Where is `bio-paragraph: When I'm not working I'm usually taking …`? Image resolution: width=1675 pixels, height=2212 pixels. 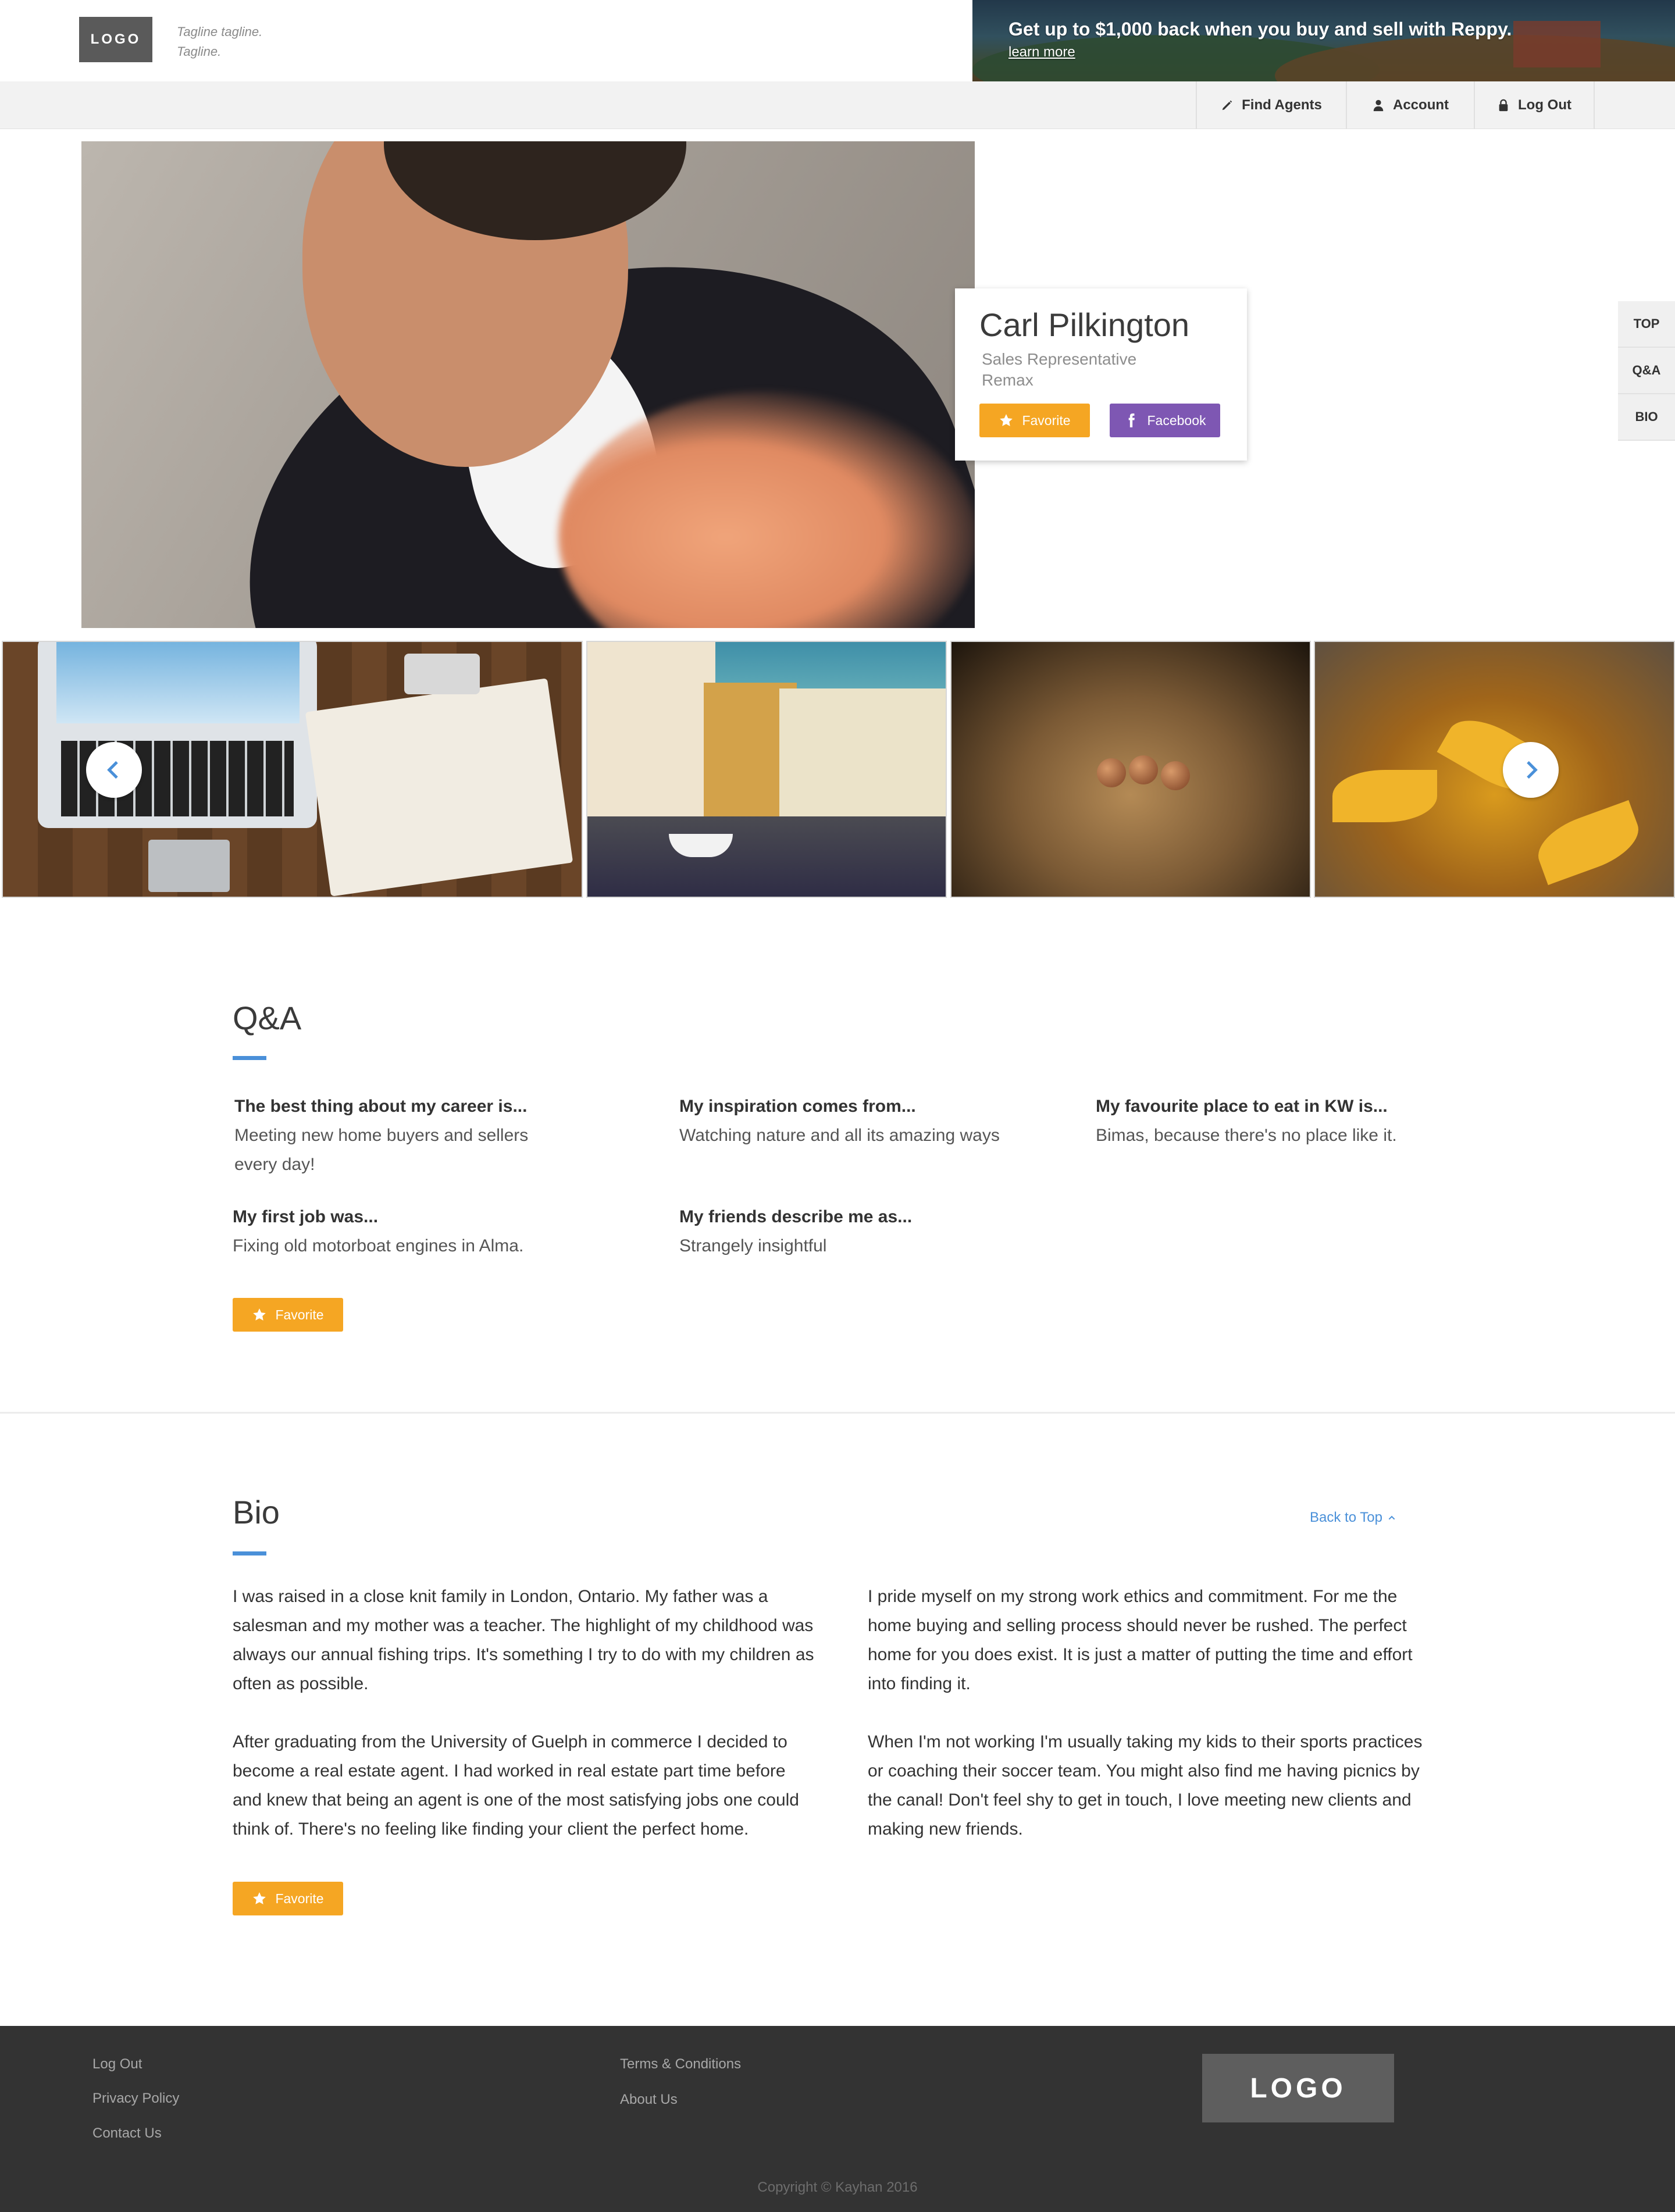 bio-paragraph: When I'm not working I'm usually taking … is located at coordinates (1145, 1785).